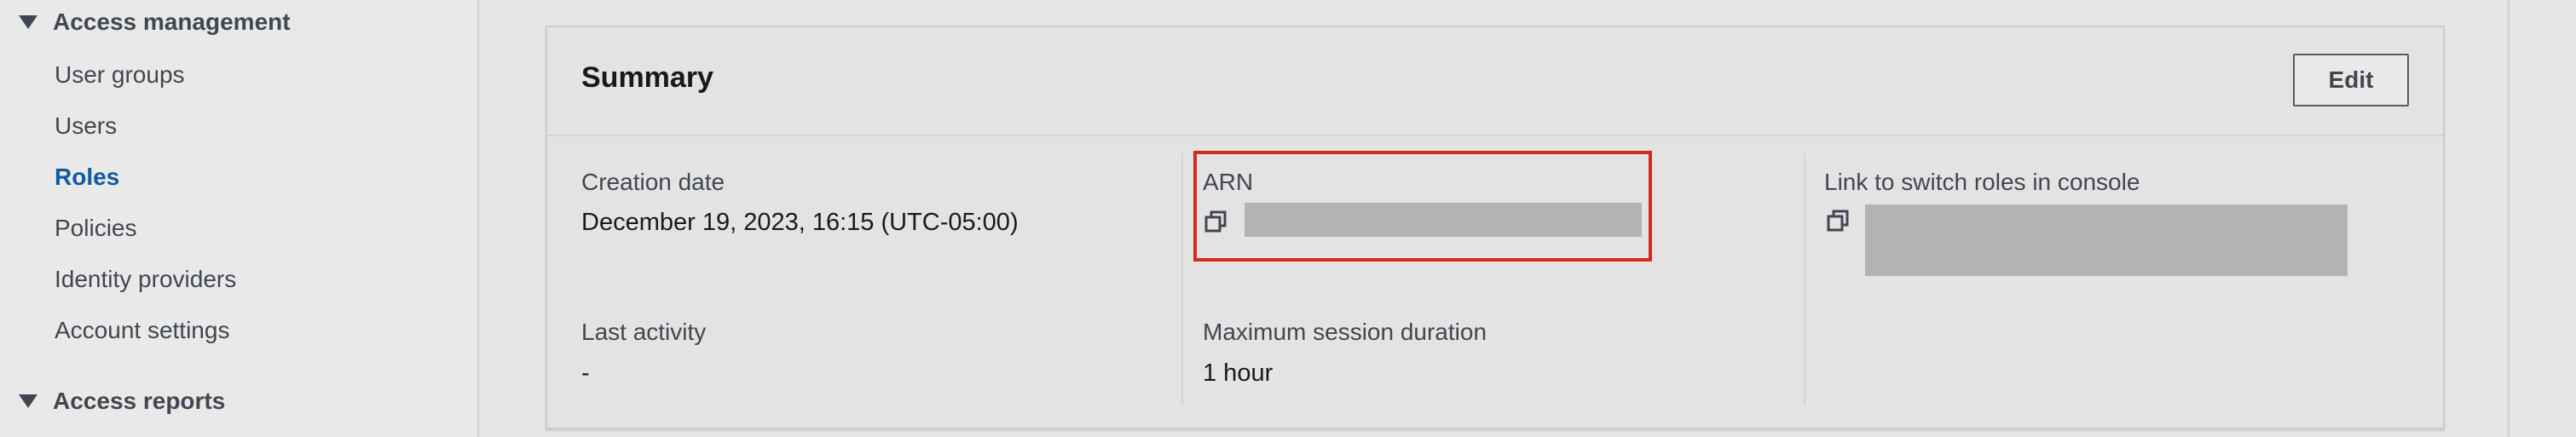 The width and height of the screenshot is (2576, 437). What do you see at coordinates (647, 77) in the screenshot?
I see `summary-title: Summary` at bounding box center [647, 77].